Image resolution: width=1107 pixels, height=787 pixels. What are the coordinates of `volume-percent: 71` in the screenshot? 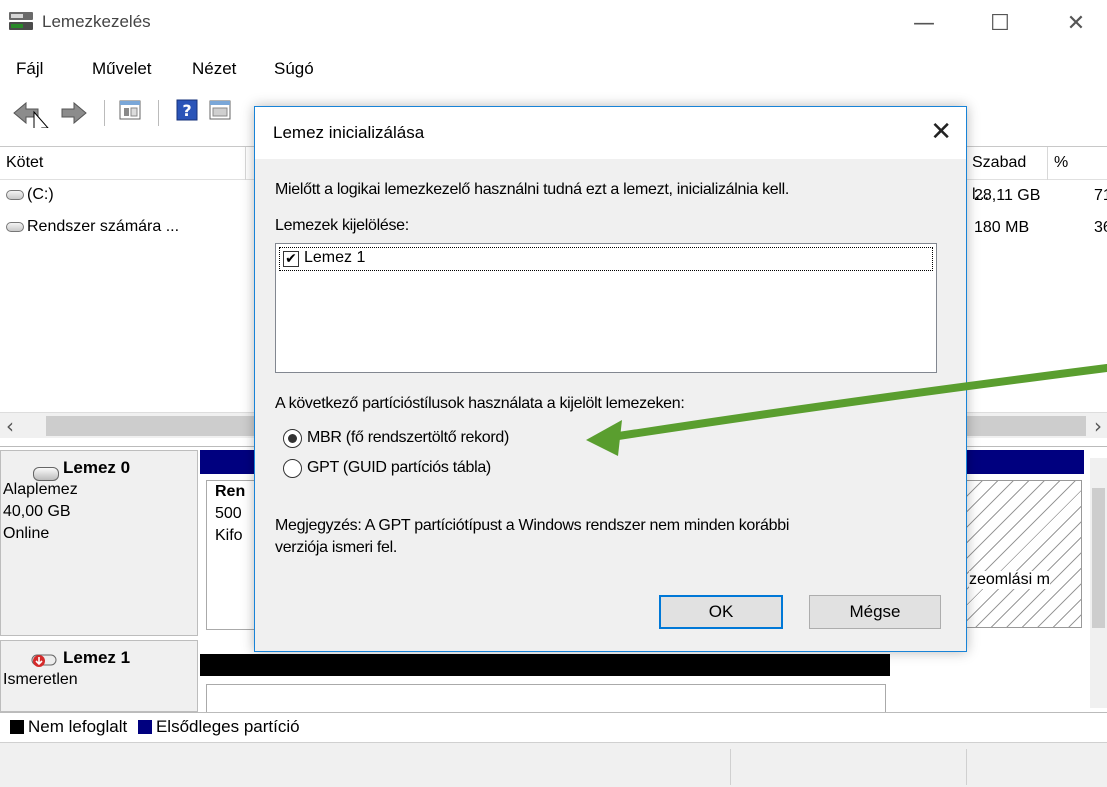 It's located at (1100, 195).